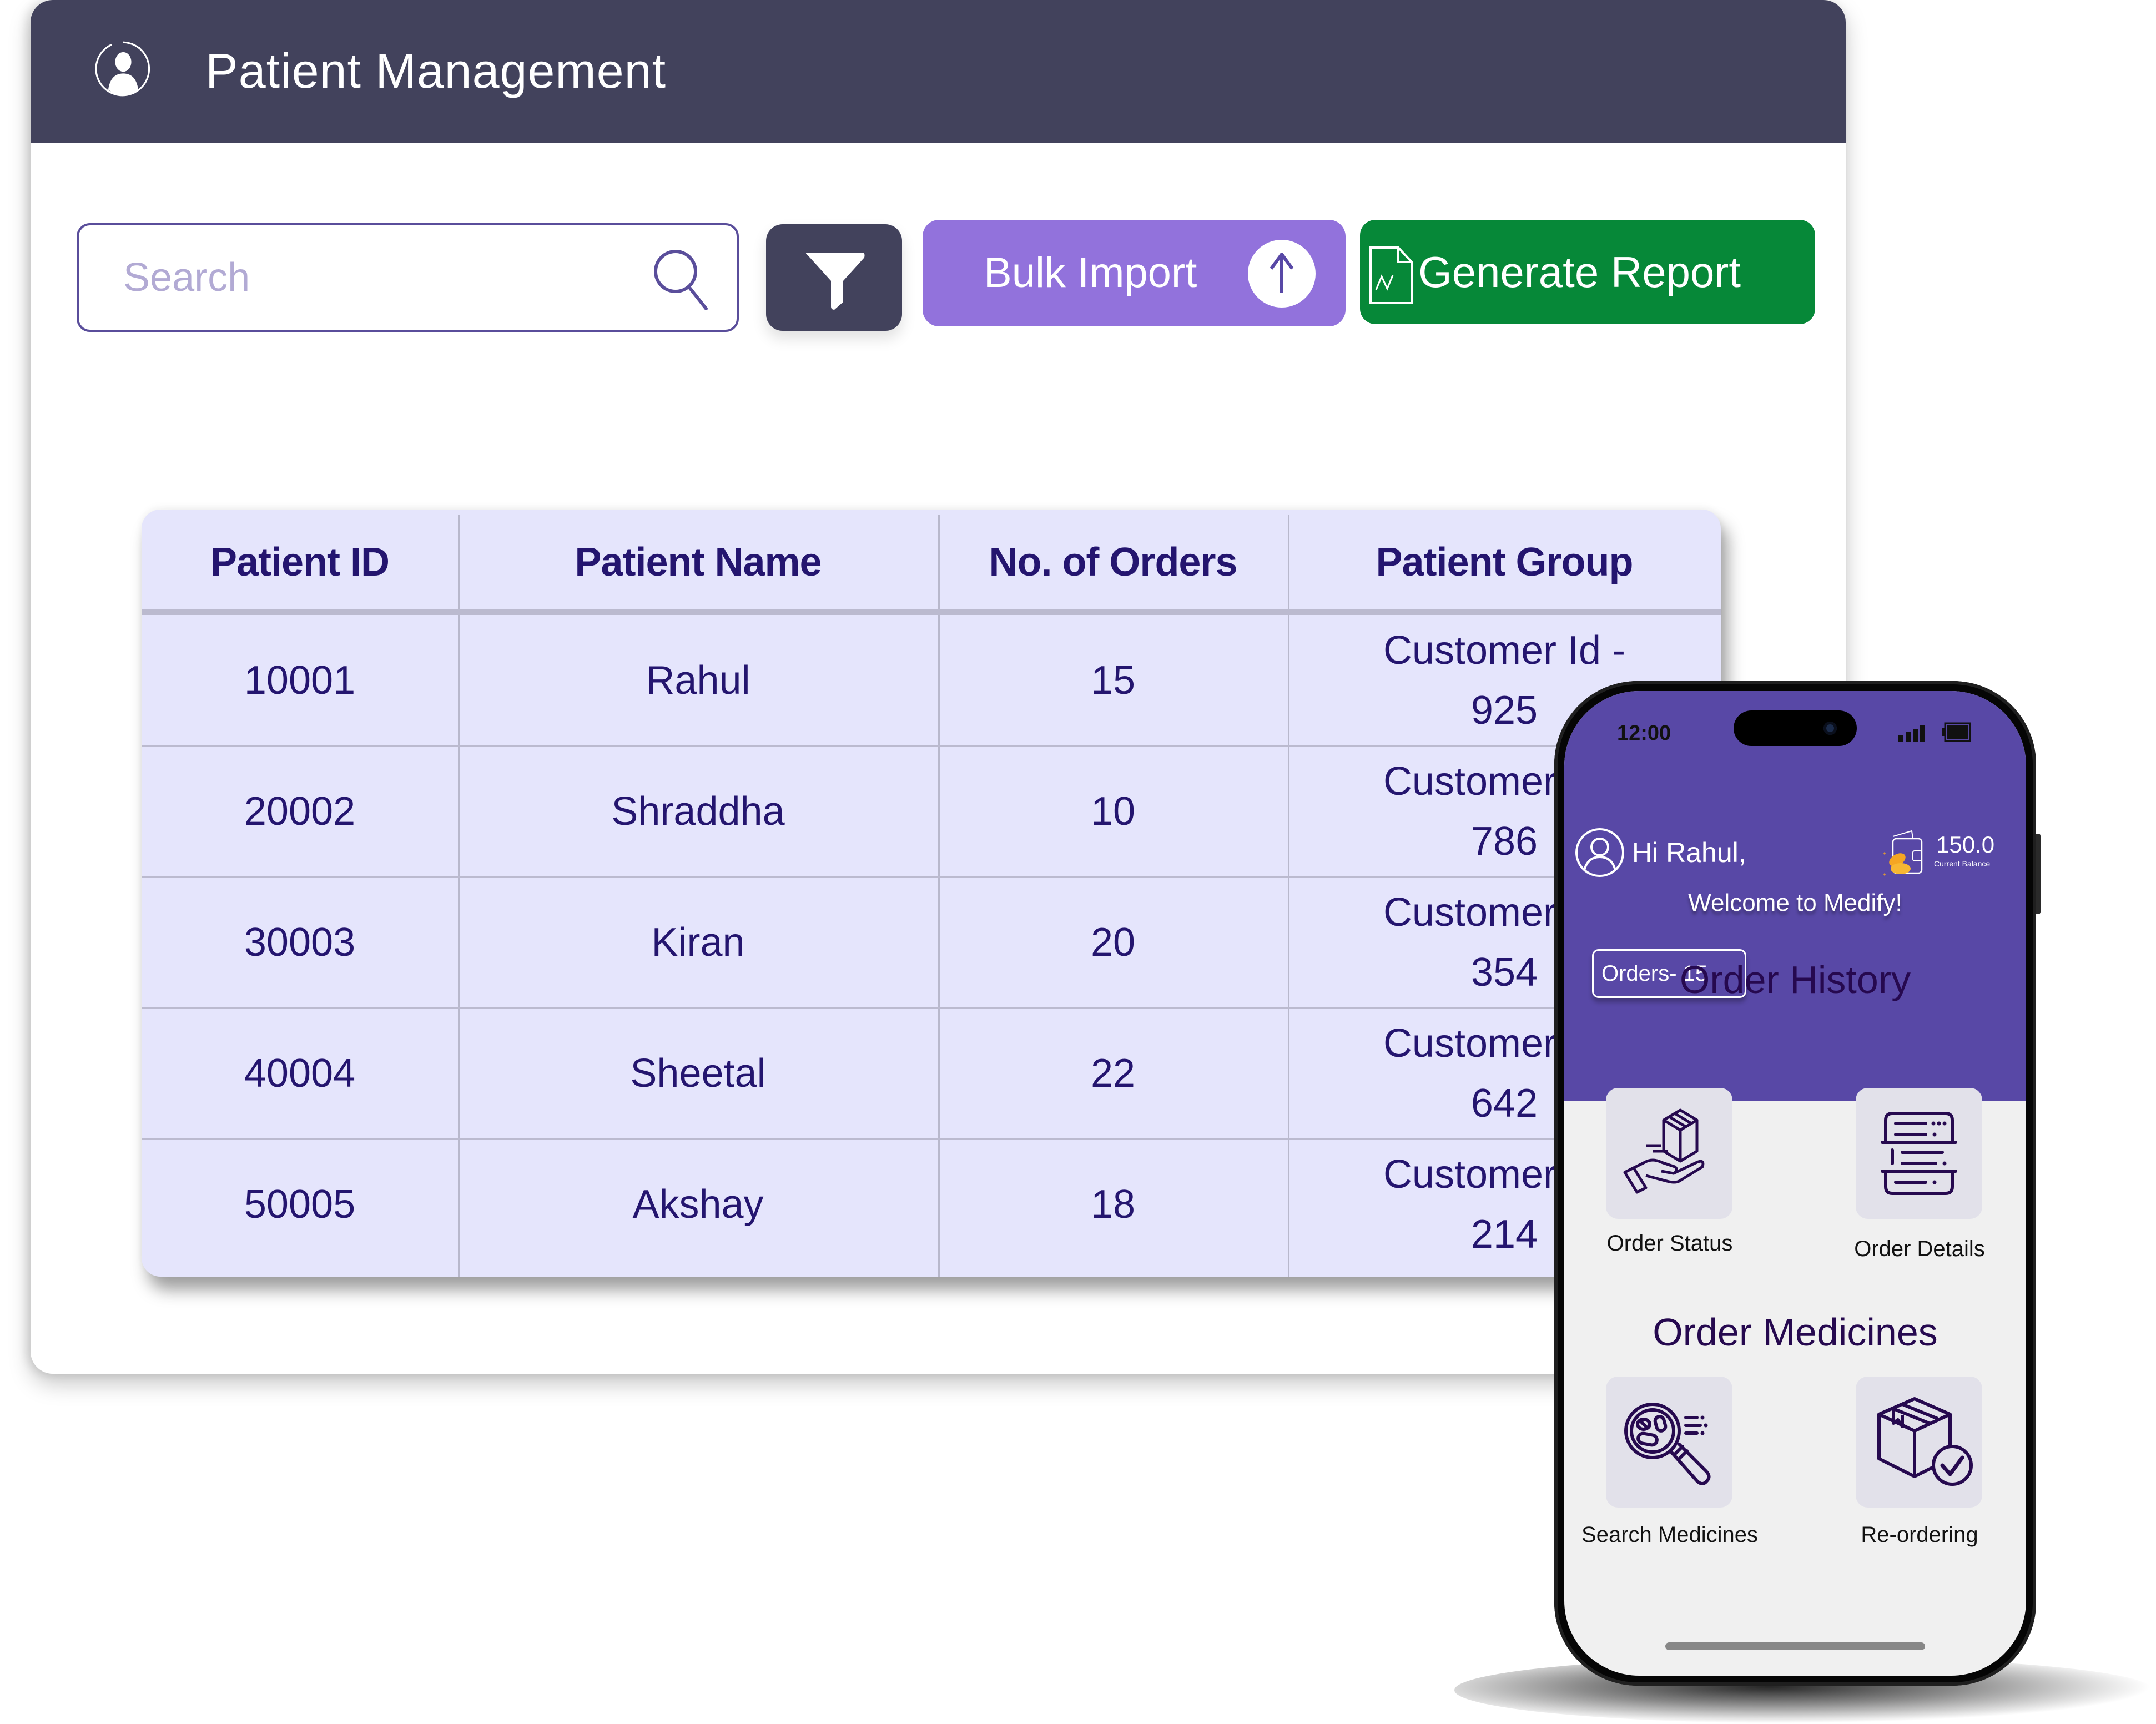 The image size is (2156, 1724). Describe the element at coordinates (1670, 1243) in the screenshot. I see `tile-label-order-status: Order Status` at that location.